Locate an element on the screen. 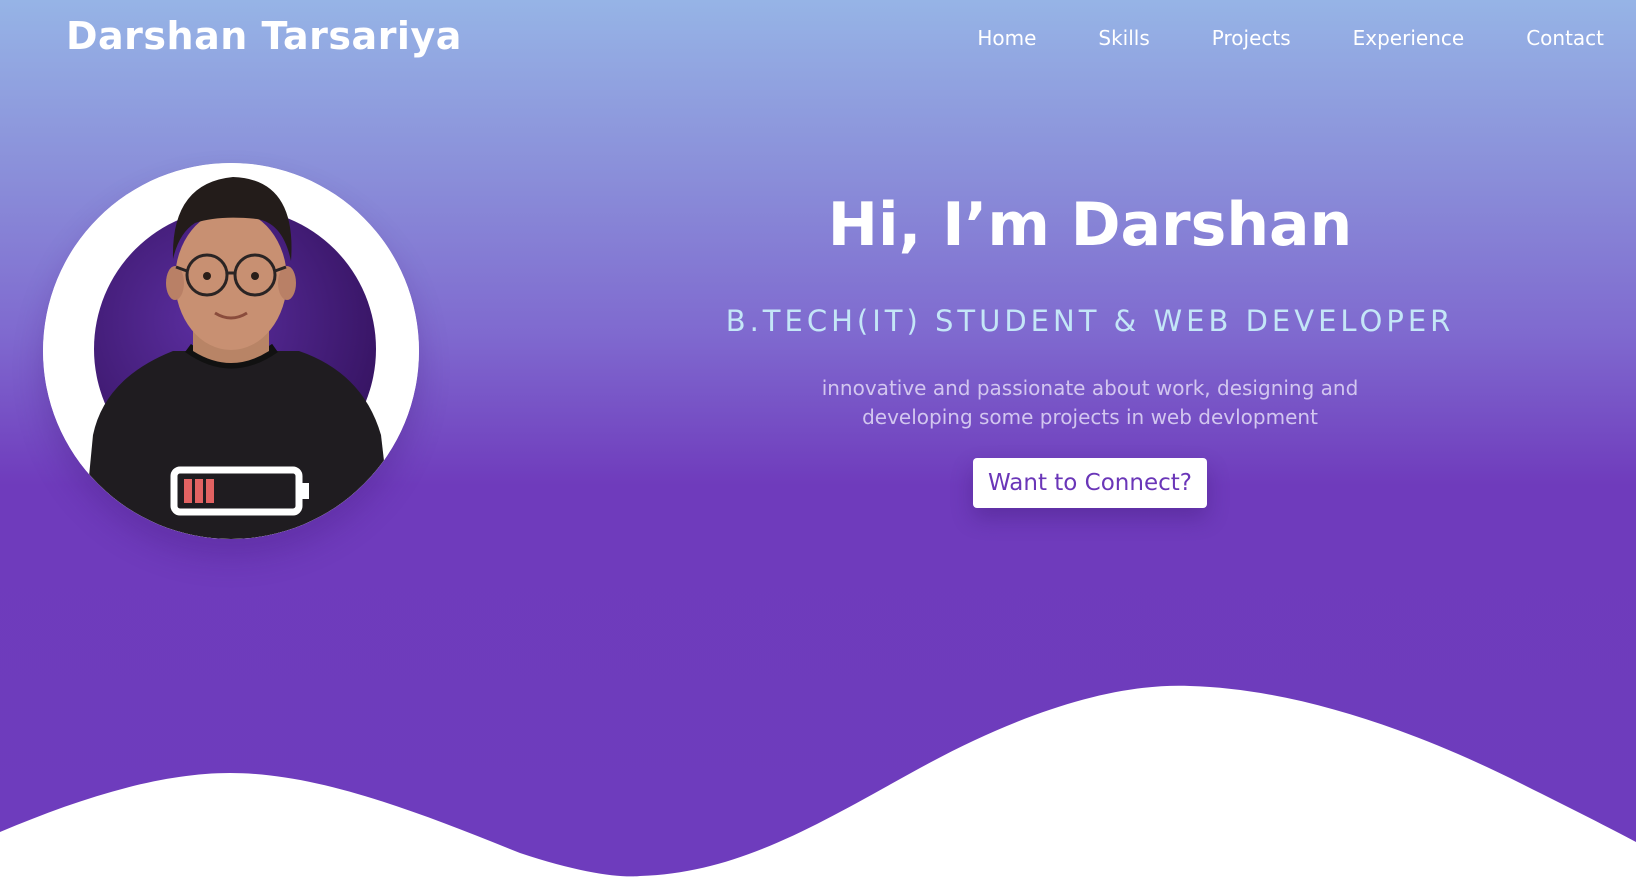 This screenshot has width=1636, height=883. nav-home: Home is located at coordinates (1006, 38).